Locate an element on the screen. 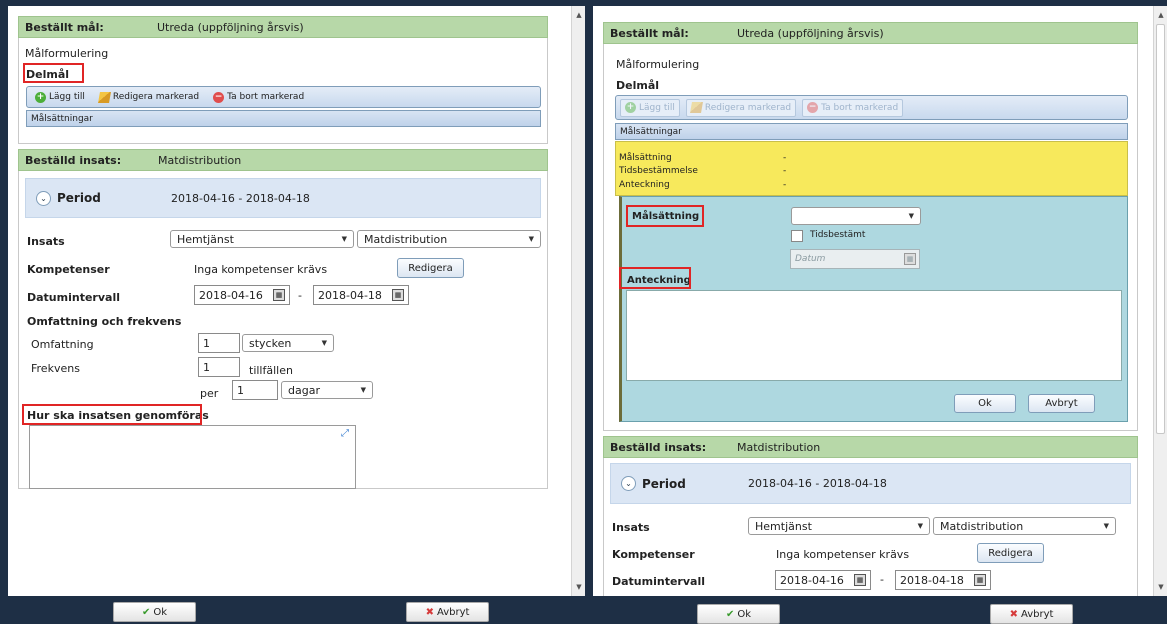 The image size is (1167, 624). left-cancel-button: ✖ Avbryt is located at coordinates (447, 612).